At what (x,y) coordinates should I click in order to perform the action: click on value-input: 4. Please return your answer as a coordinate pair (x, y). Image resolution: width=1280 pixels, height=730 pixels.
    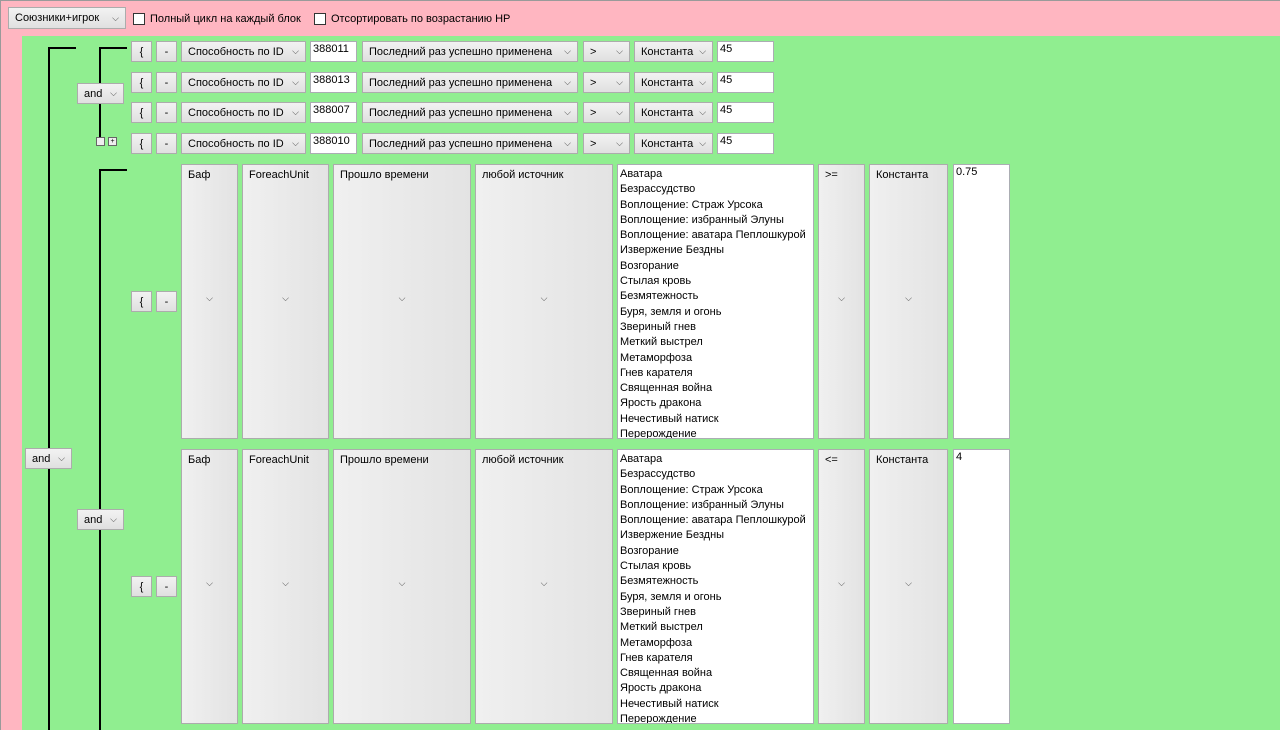
    Looking at the image, I should click on (981, 586).